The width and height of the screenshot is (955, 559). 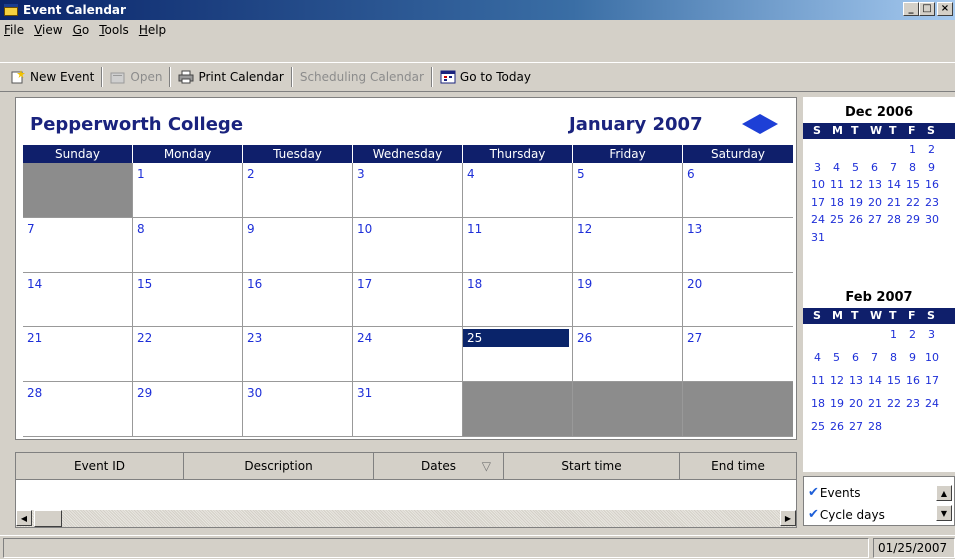 What do you see at coordinates (14, 30) in the screenshot?
I see `menu-file: File` at bounding box center [14, 30].